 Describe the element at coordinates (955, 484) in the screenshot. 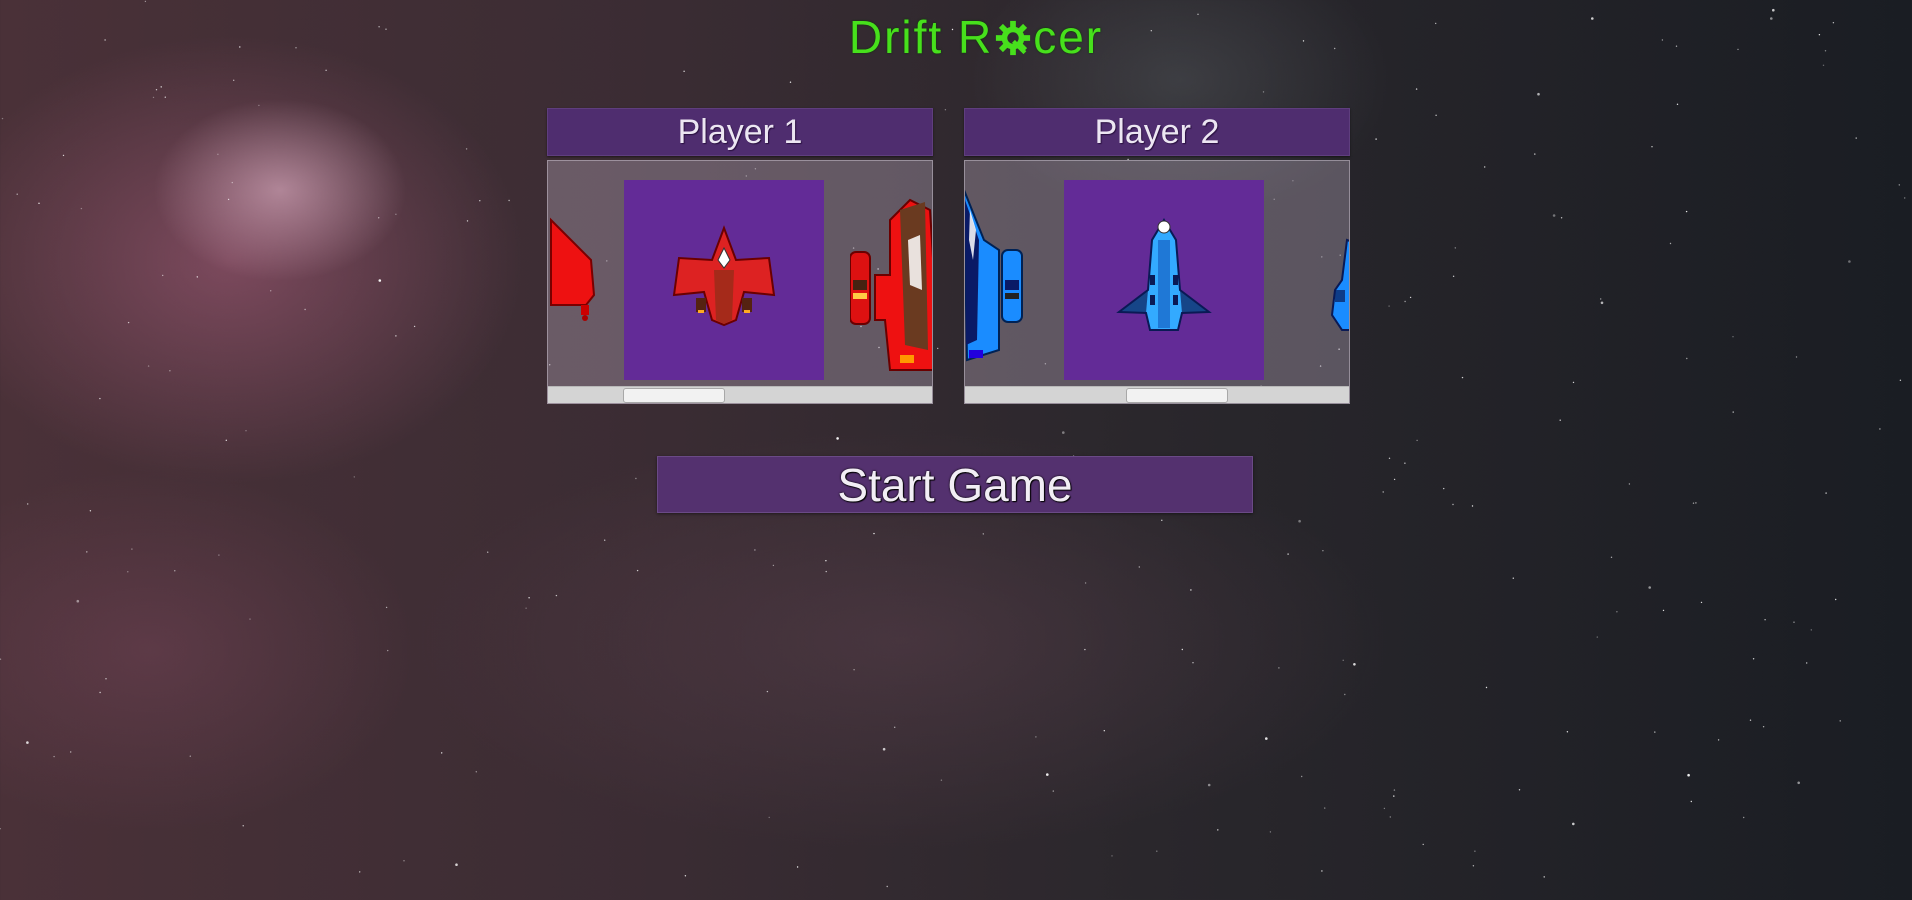

I see `start-game-button: Start Game` at that location.